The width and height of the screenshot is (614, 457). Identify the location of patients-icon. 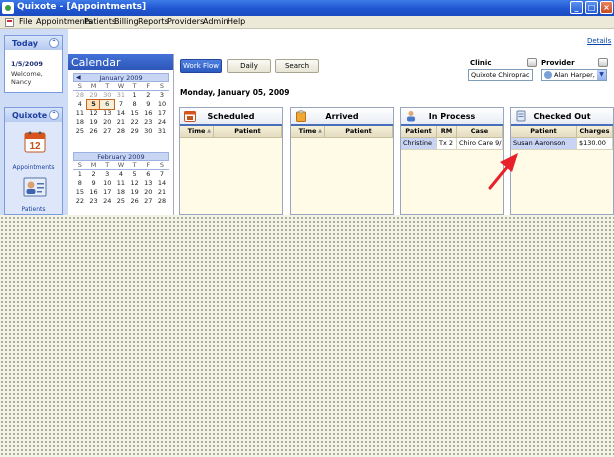
(35, 187).